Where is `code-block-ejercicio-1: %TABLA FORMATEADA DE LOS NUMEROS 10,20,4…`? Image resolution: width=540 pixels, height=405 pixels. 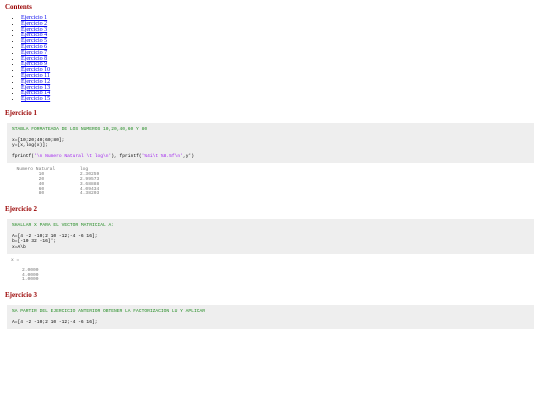 code-block-ejercicio-1: %TABLA FORMATEADA DE LOS NUMEROS 10,20,4… is located at coordinates (270, 143).